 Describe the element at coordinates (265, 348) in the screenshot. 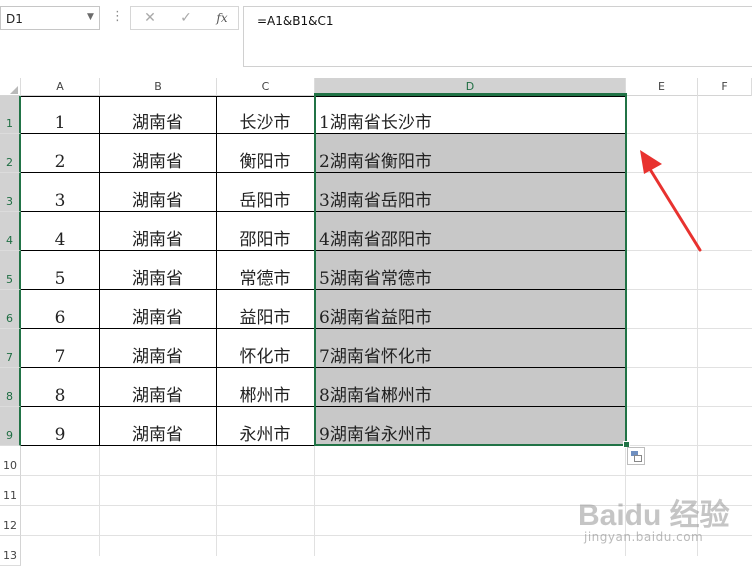

I see `cell-c7: 怀化市` at that location.